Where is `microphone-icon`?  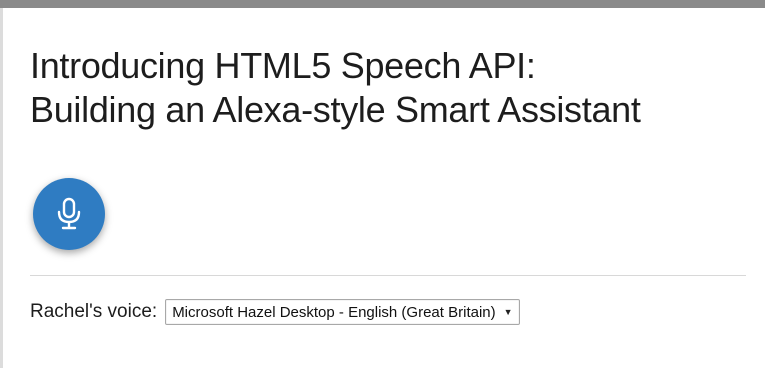 microphone-icon is located at coordinates (69, 213).